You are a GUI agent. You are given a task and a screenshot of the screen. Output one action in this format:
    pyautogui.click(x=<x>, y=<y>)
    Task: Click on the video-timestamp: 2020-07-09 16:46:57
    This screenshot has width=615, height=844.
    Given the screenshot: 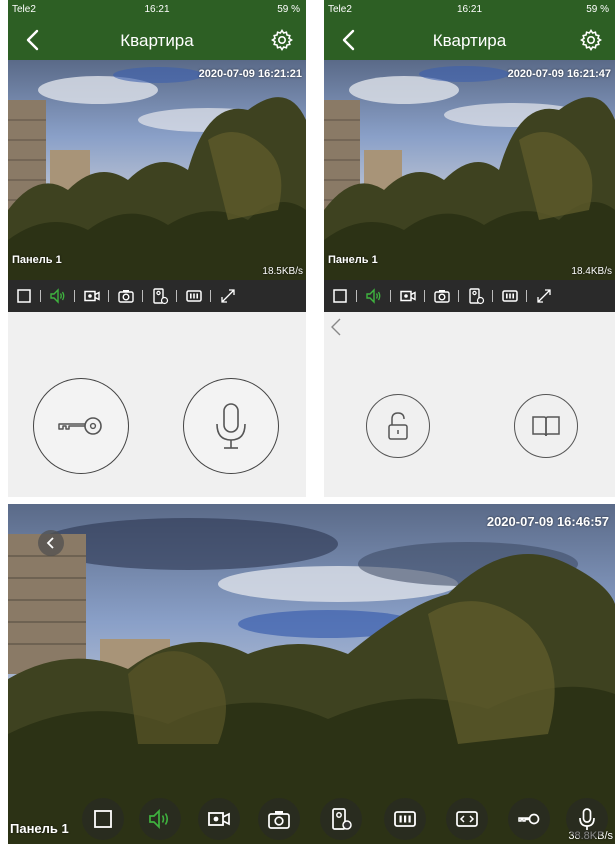 What is the action you would take?
    pyautogui.click(x=547, y=521)
    